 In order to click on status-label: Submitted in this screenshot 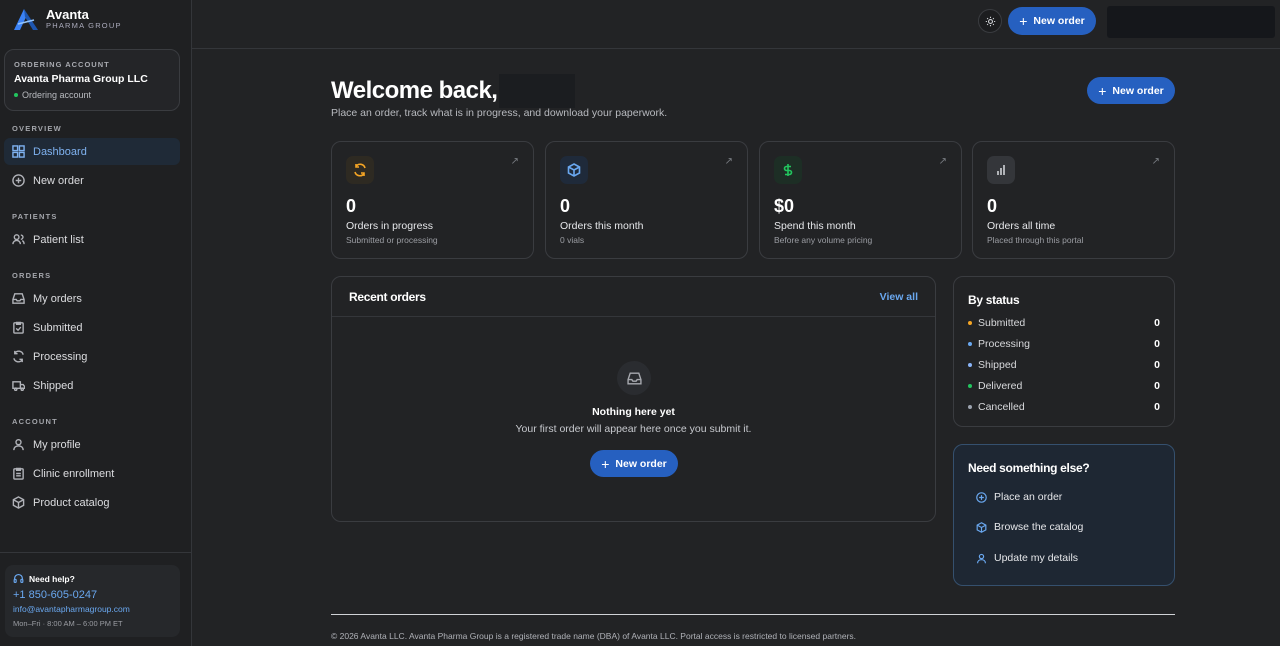, I will do `click(1002, 323)`.